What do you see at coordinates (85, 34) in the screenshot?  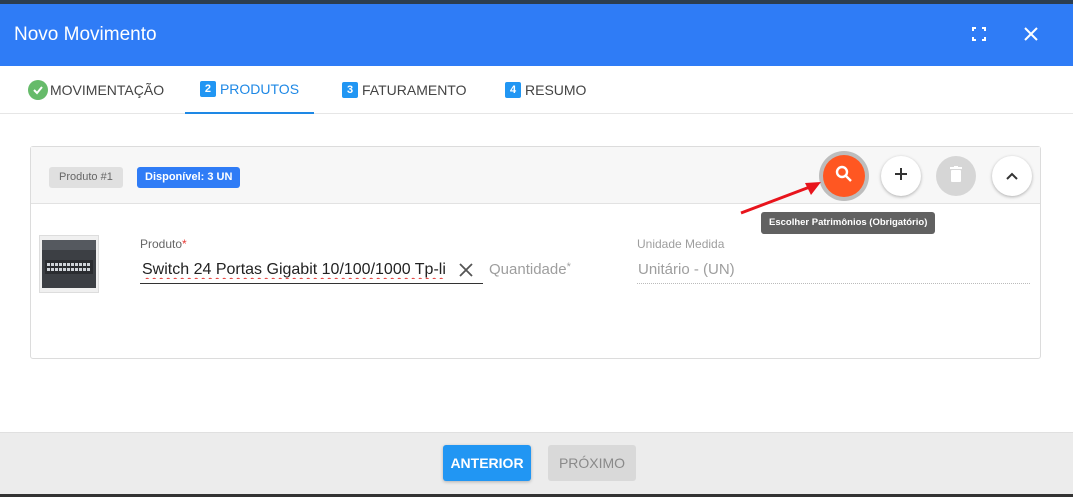 I see `dialog-title: Novo Movimento` at bounding box center [85, 34].